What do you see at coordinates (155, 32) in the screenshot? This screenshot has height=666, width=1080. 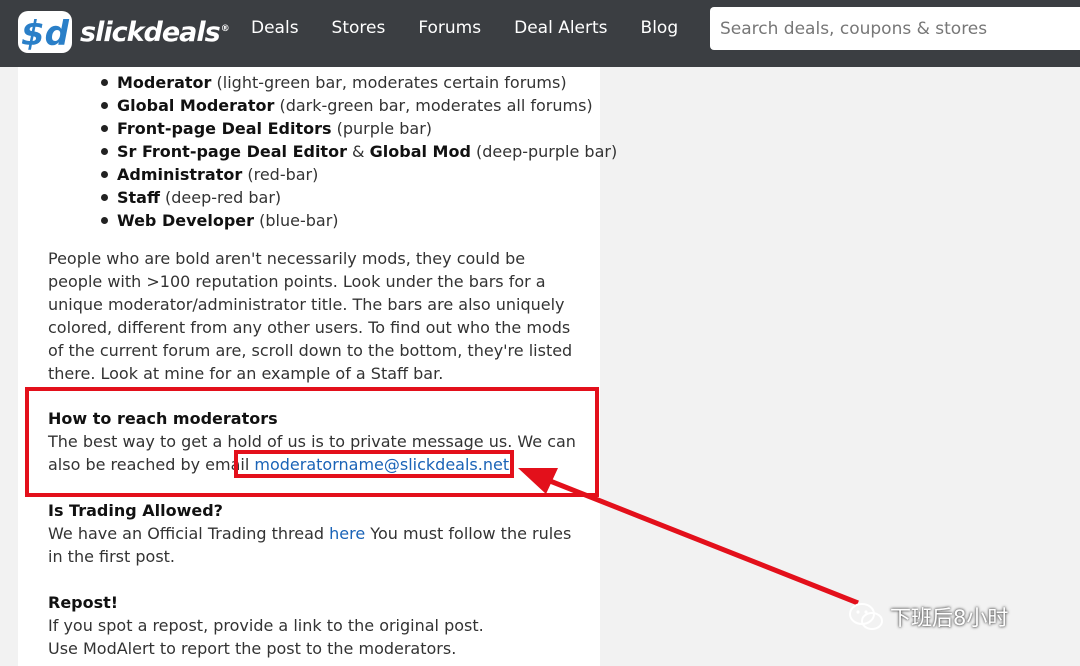 I see `logo-text: slickdeals®` at bounding box center [155, 32].